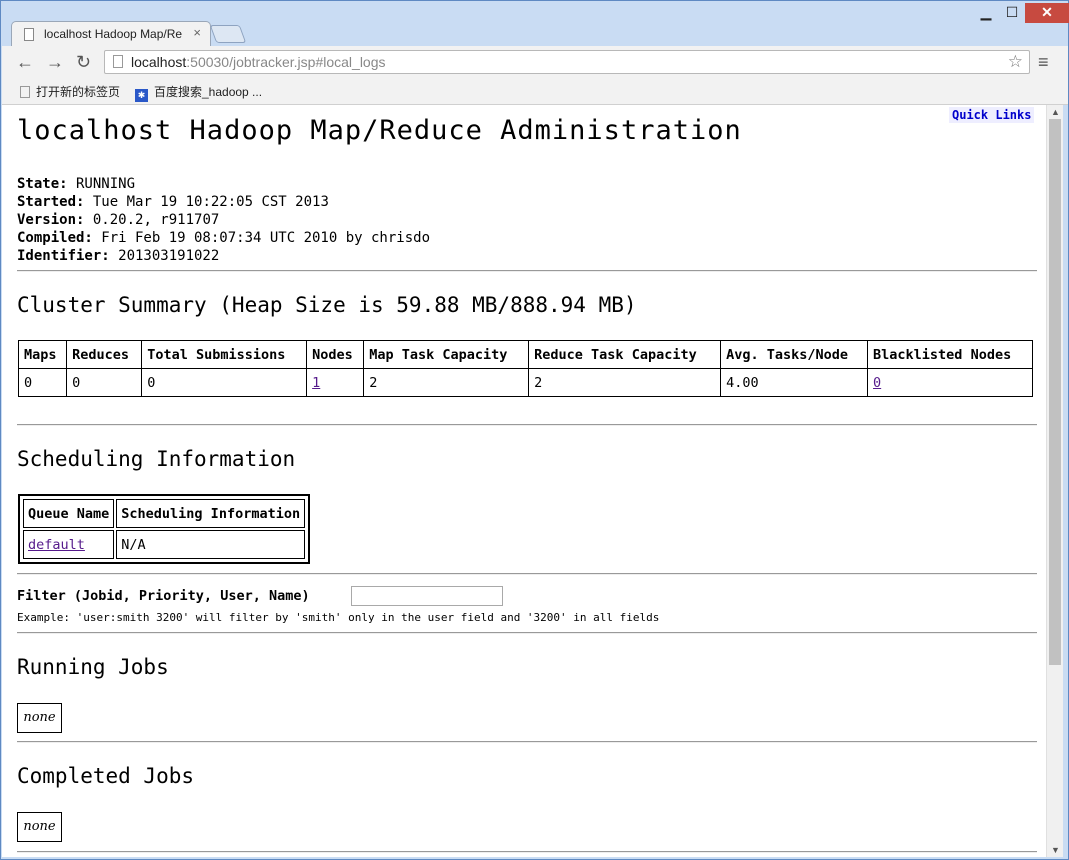 The image size is (1069, 860). Describe the element at coordinates (42, 354) in the screenshot. I see `header-maps: Maps` at that location.